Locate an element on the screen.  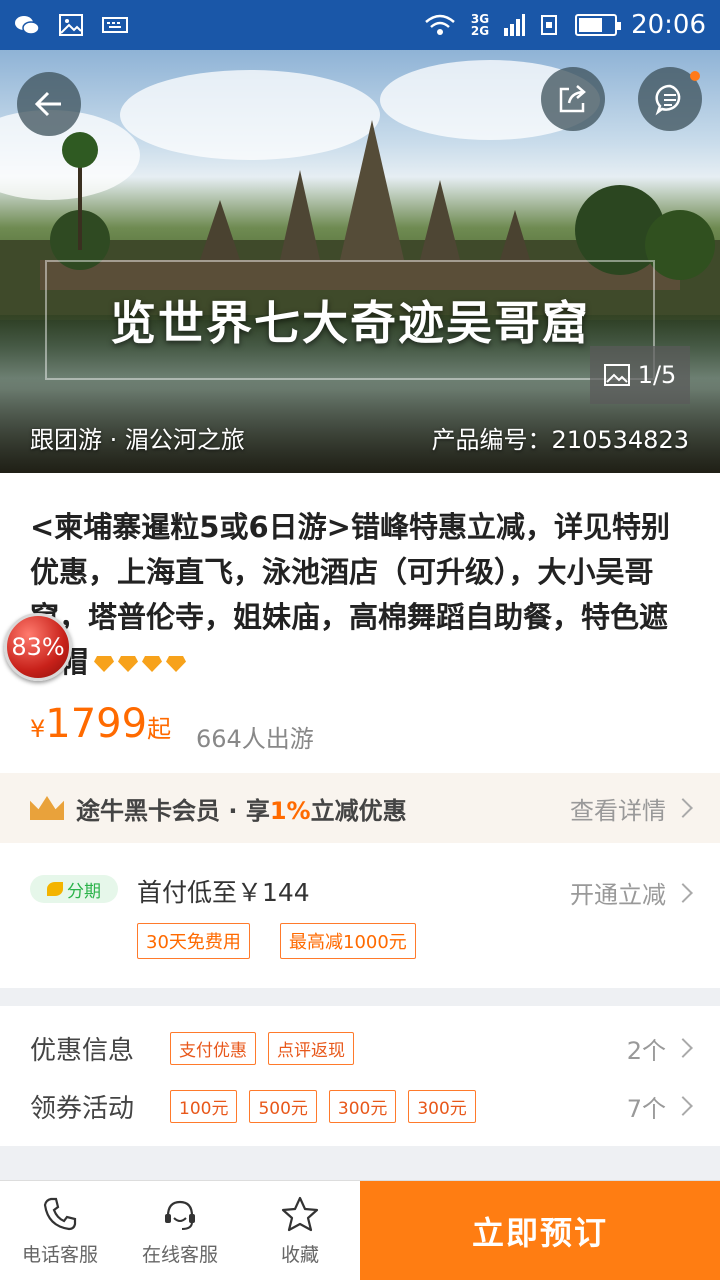
online-service-button: 在线客服 is located at coordinates (180, 1230).